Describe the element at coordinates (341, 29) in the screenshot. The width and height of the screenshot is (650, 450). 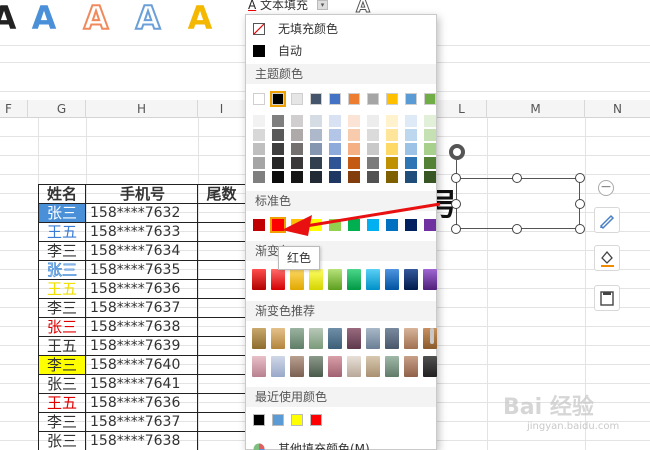
I see `no-fill-option: 无填充颜色` at that location.